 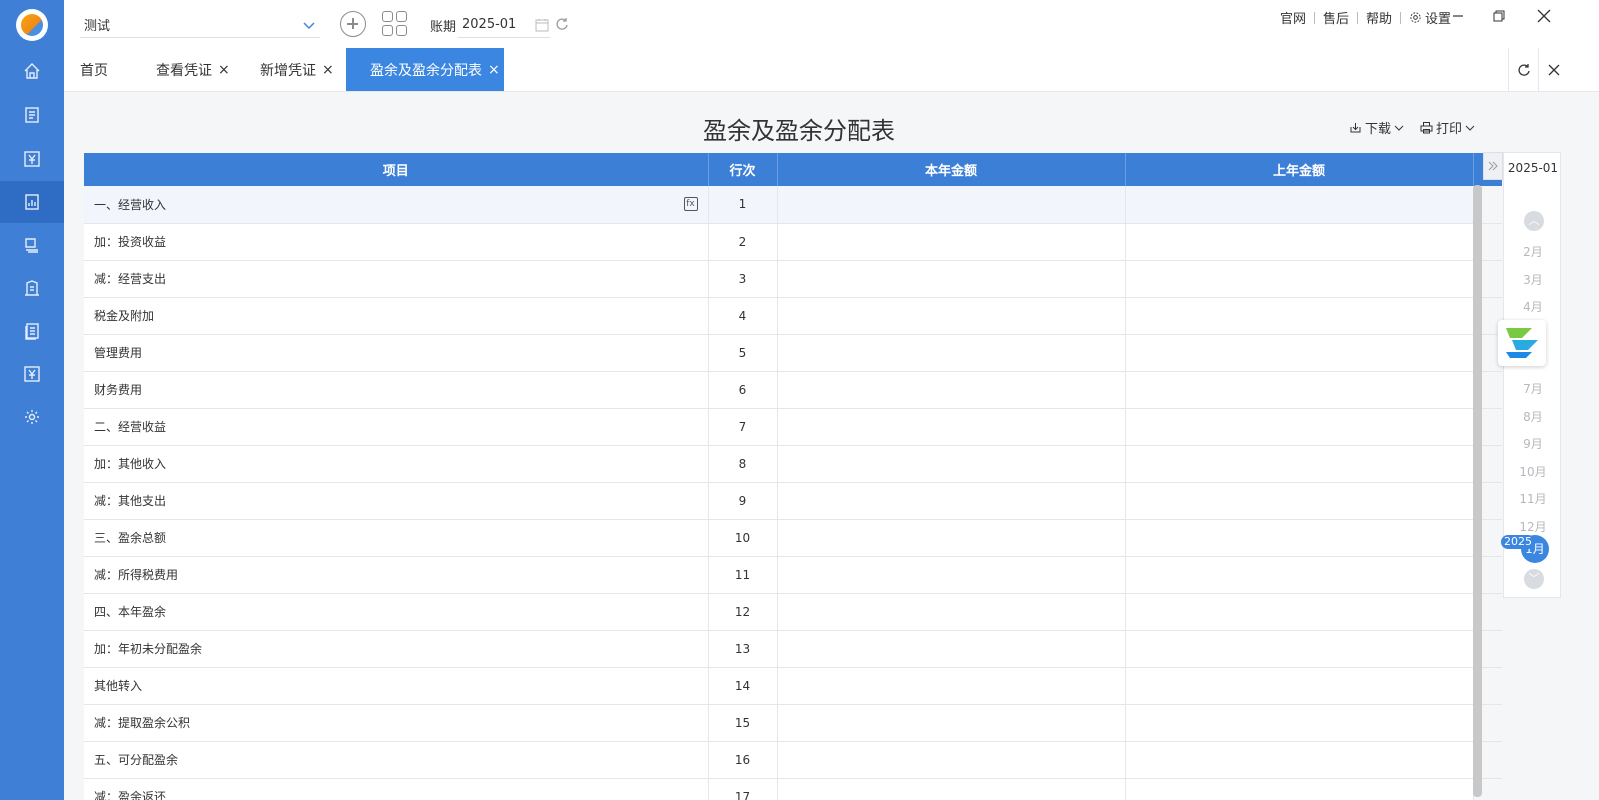 I want to click on minimize-button, so click(x=1458, y=16).